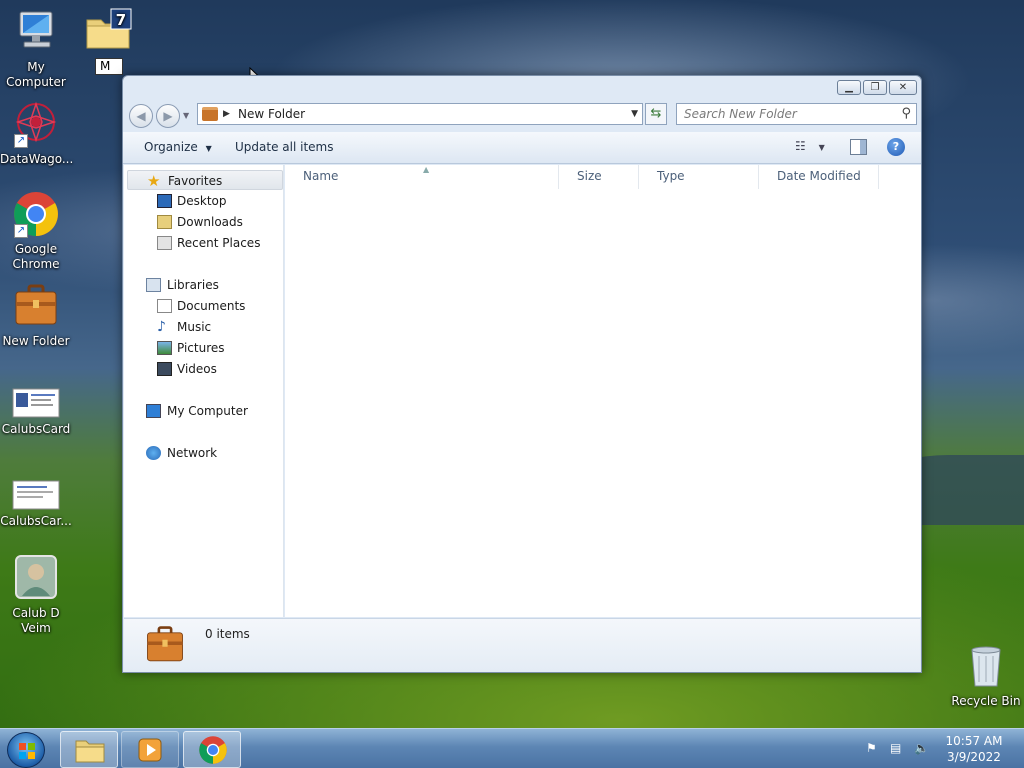  I want to click on nav-network: Network, so click(204, 453).